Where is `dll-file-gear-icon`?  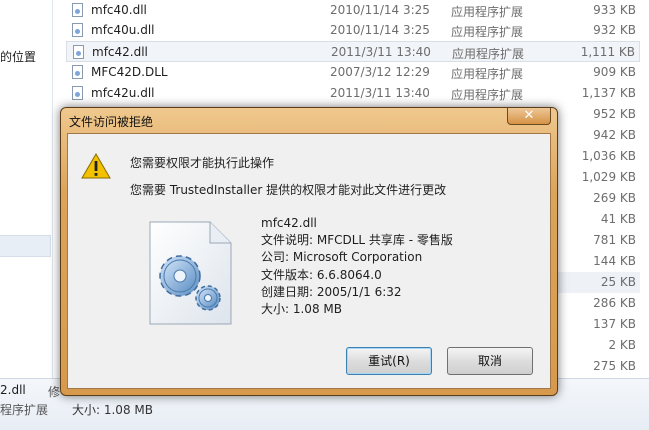
dll-file-gear-icon is located at coordinates (190, 273).